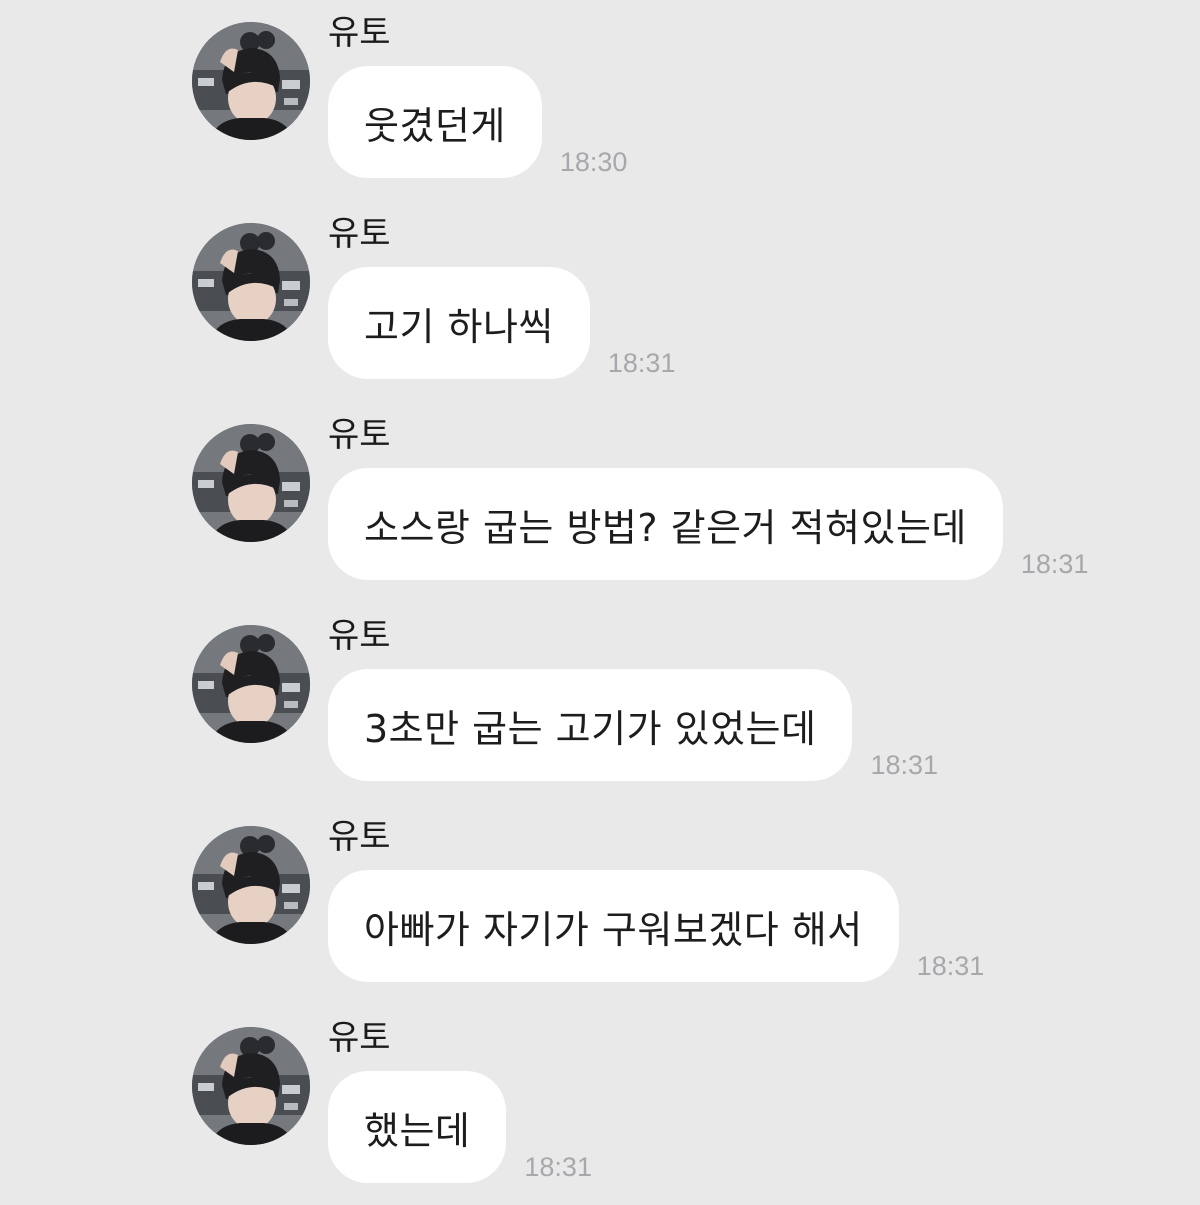  What do you see at coordinates (478, 122) in the screenshot?
I see `timestamp-row: 웃겼던게 18:30` at bounding box center [478, 122].